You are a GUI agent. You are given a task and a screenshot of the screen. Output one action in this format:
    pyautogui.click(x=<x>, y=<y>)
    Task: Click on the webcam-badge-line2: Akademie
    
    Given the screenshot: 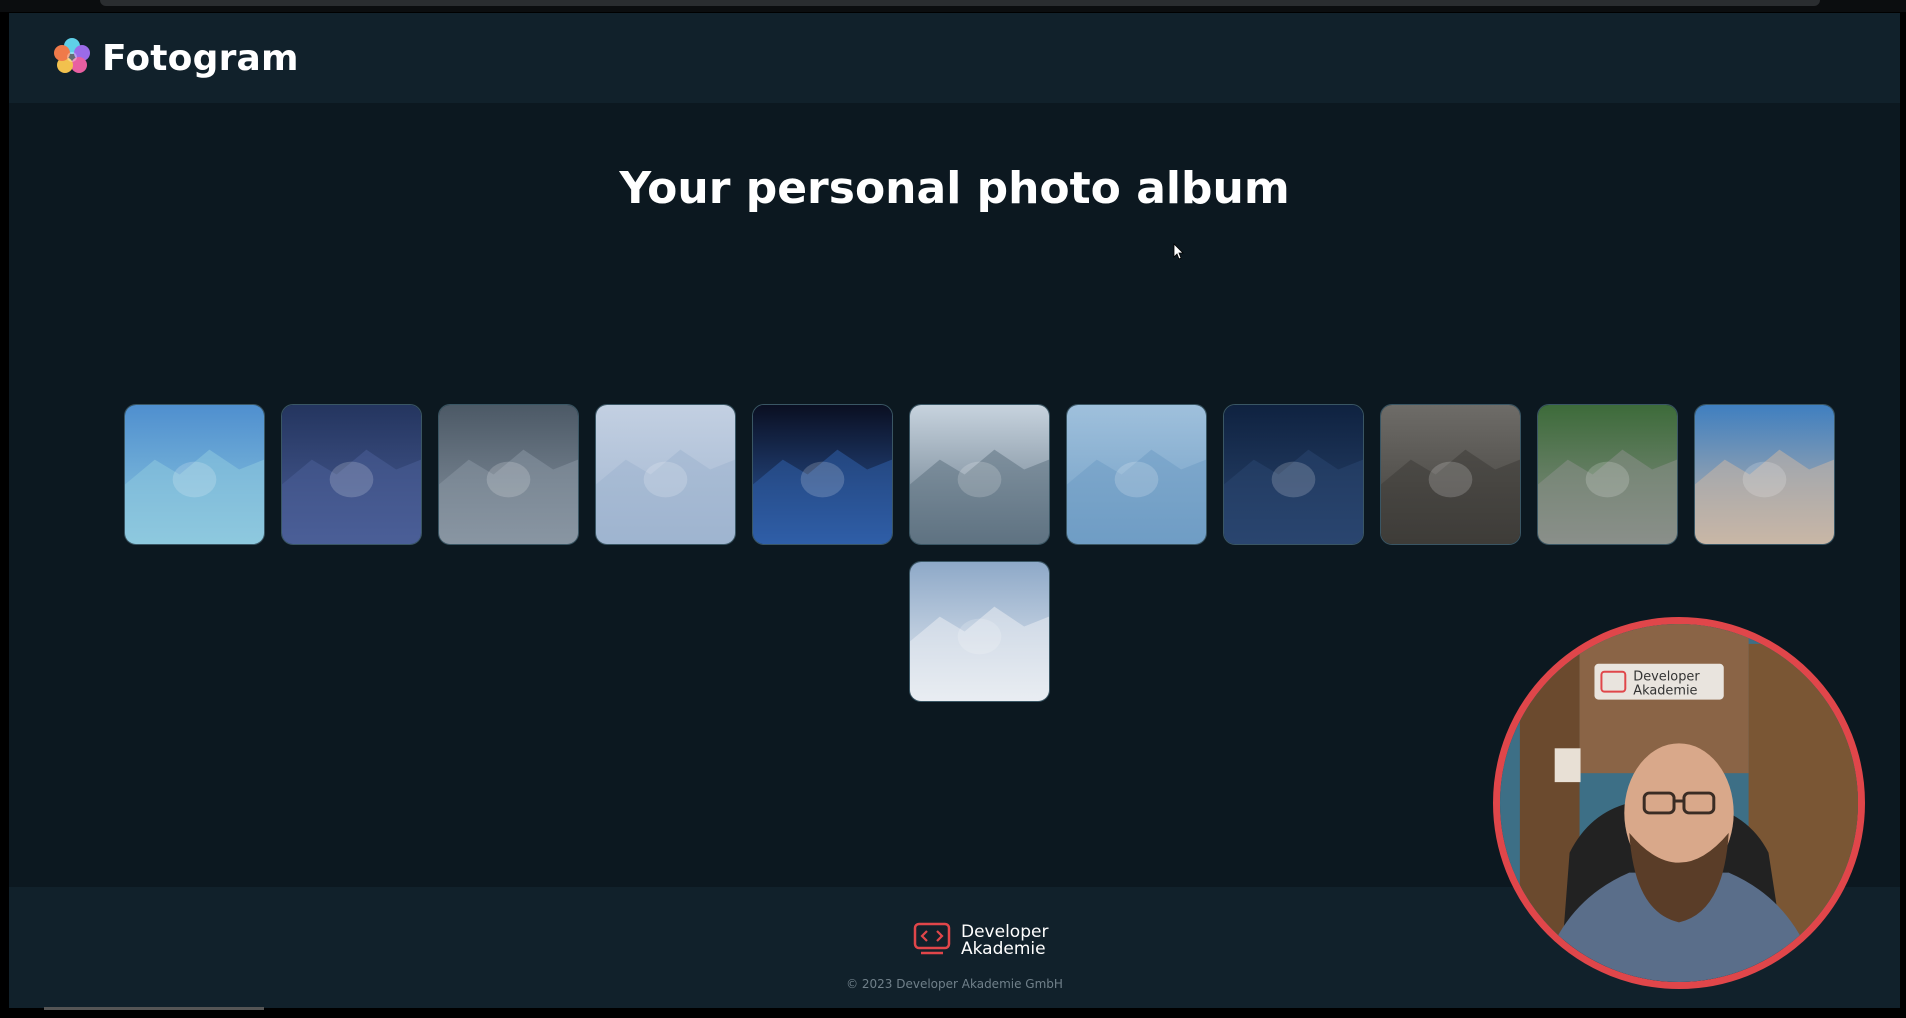 What is the action you would take?
    pyautogui.click(x=1665, y=691)
    